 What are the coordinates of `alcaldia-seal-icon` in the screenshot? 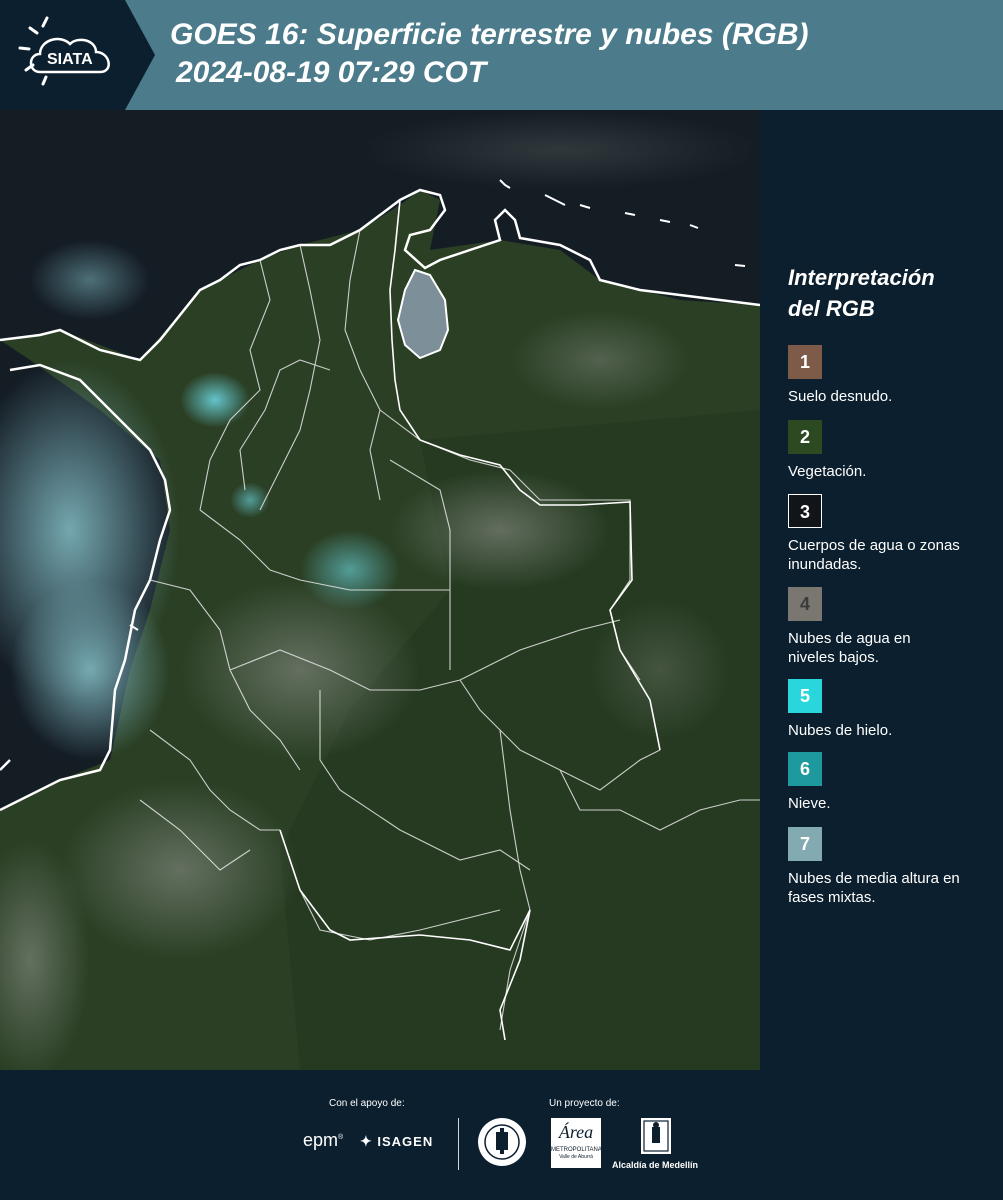 It's located at (656, 1136).